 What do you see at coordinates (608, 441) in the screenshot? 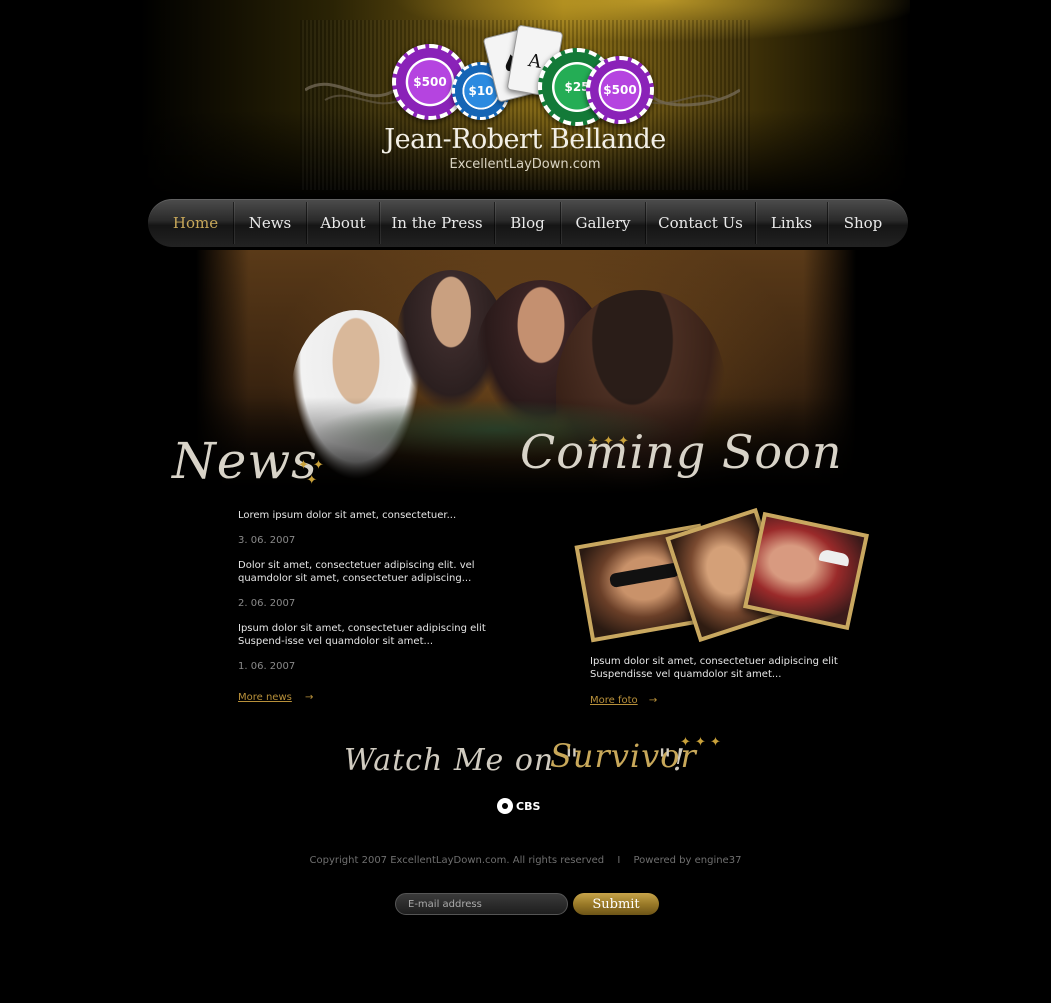
I see `coming-soon-stars: ✦ ✦ ✦` at bounding box center [608, 441].